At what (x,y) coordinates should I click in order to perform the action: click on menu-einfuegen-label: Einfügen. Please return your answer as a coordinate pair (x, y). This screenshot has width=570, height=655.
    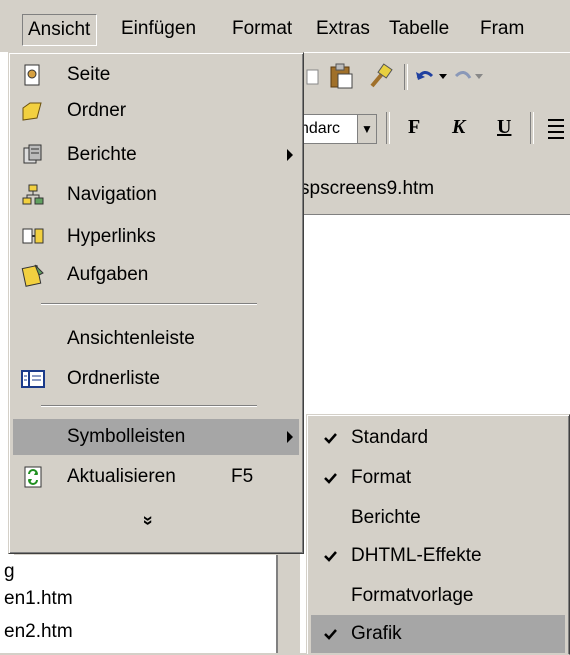
    Looking at the image, I should click on (159, 28).